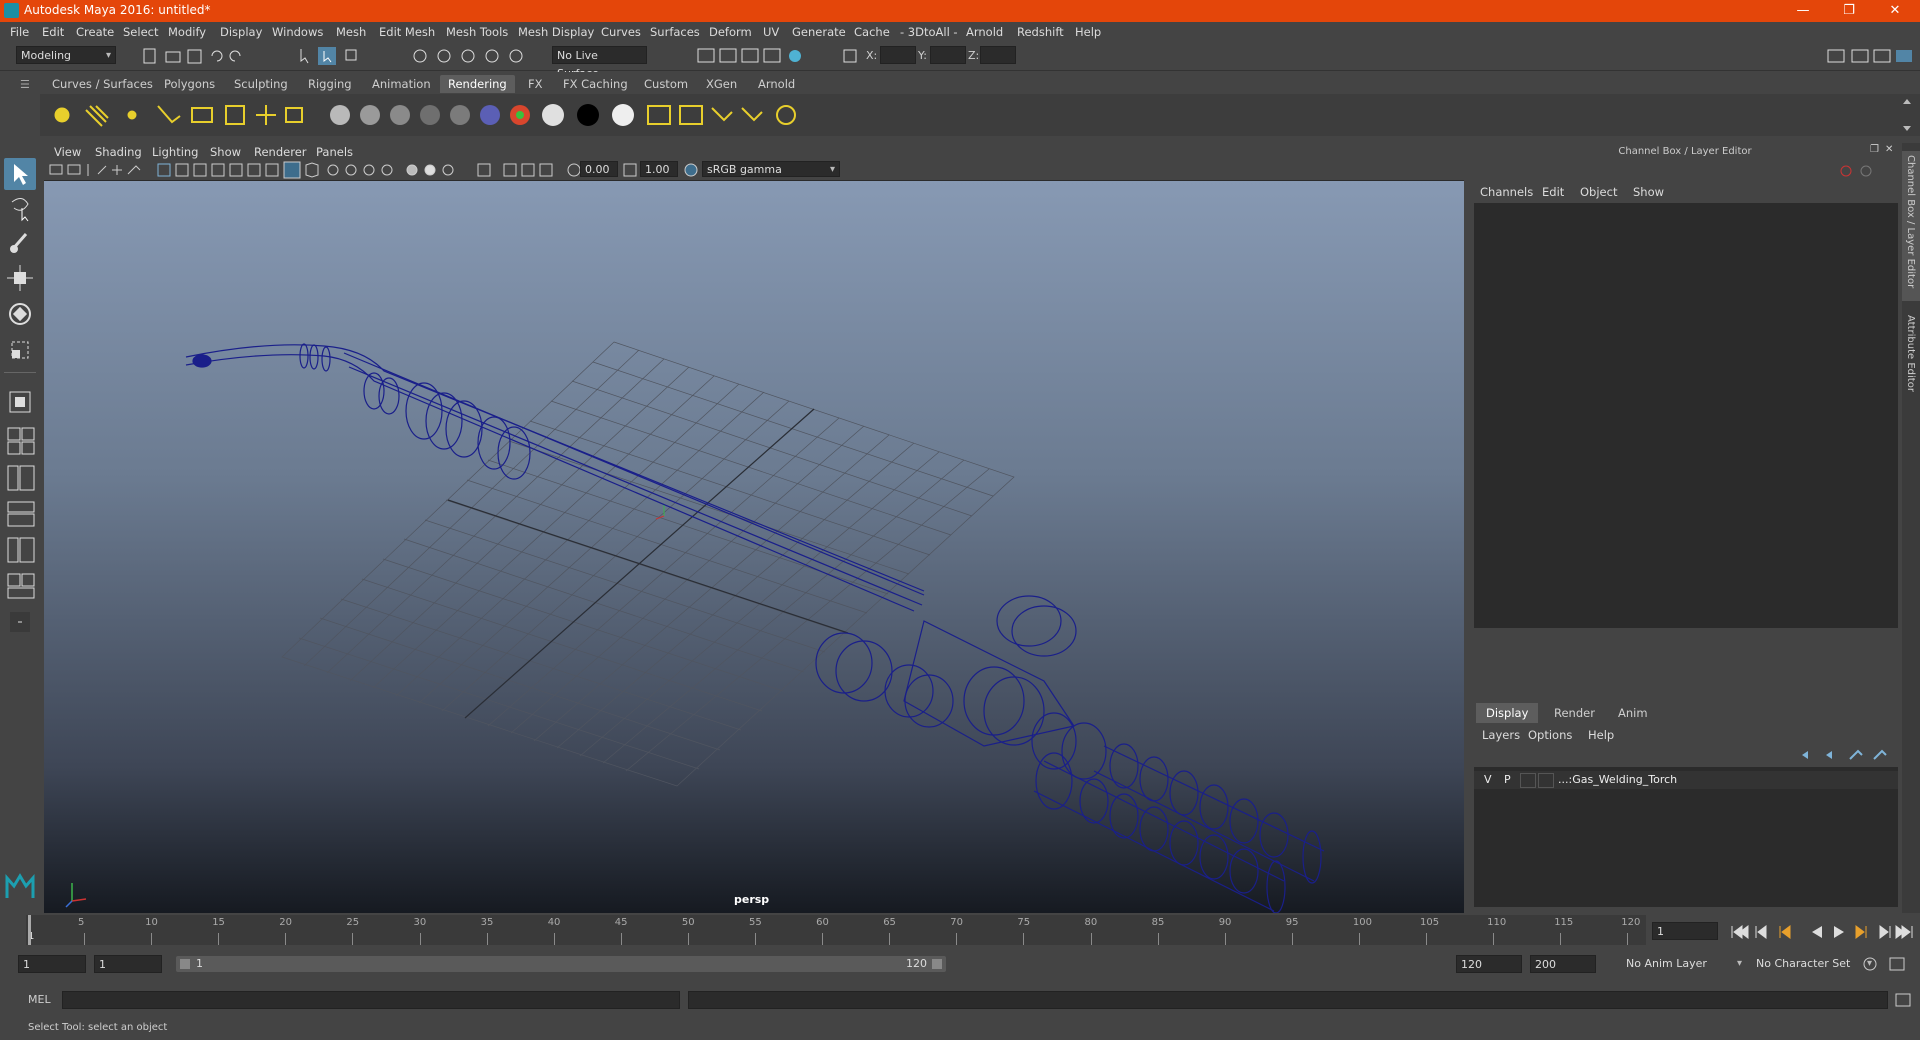 The height and width of the screenshot is (1040, 1920). I want to click on menu-windows: Windows, so click(297, 32).